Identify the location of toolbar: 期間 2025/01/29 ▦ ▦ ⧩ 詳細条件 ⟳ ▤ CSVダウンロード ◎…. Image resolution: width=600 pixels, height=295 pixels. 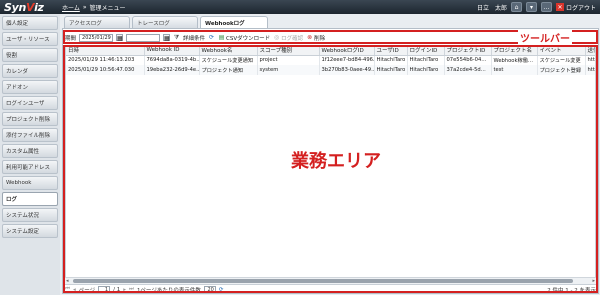
(330, 37).